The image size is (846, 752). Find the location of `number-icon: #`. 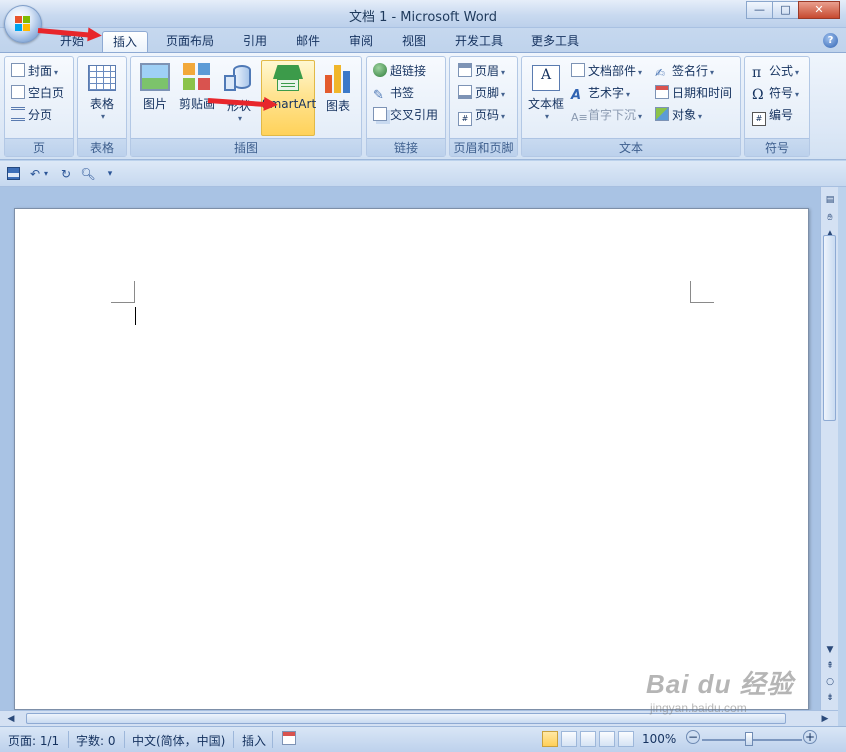

number-icon: # is located at coordinates (759, 119).